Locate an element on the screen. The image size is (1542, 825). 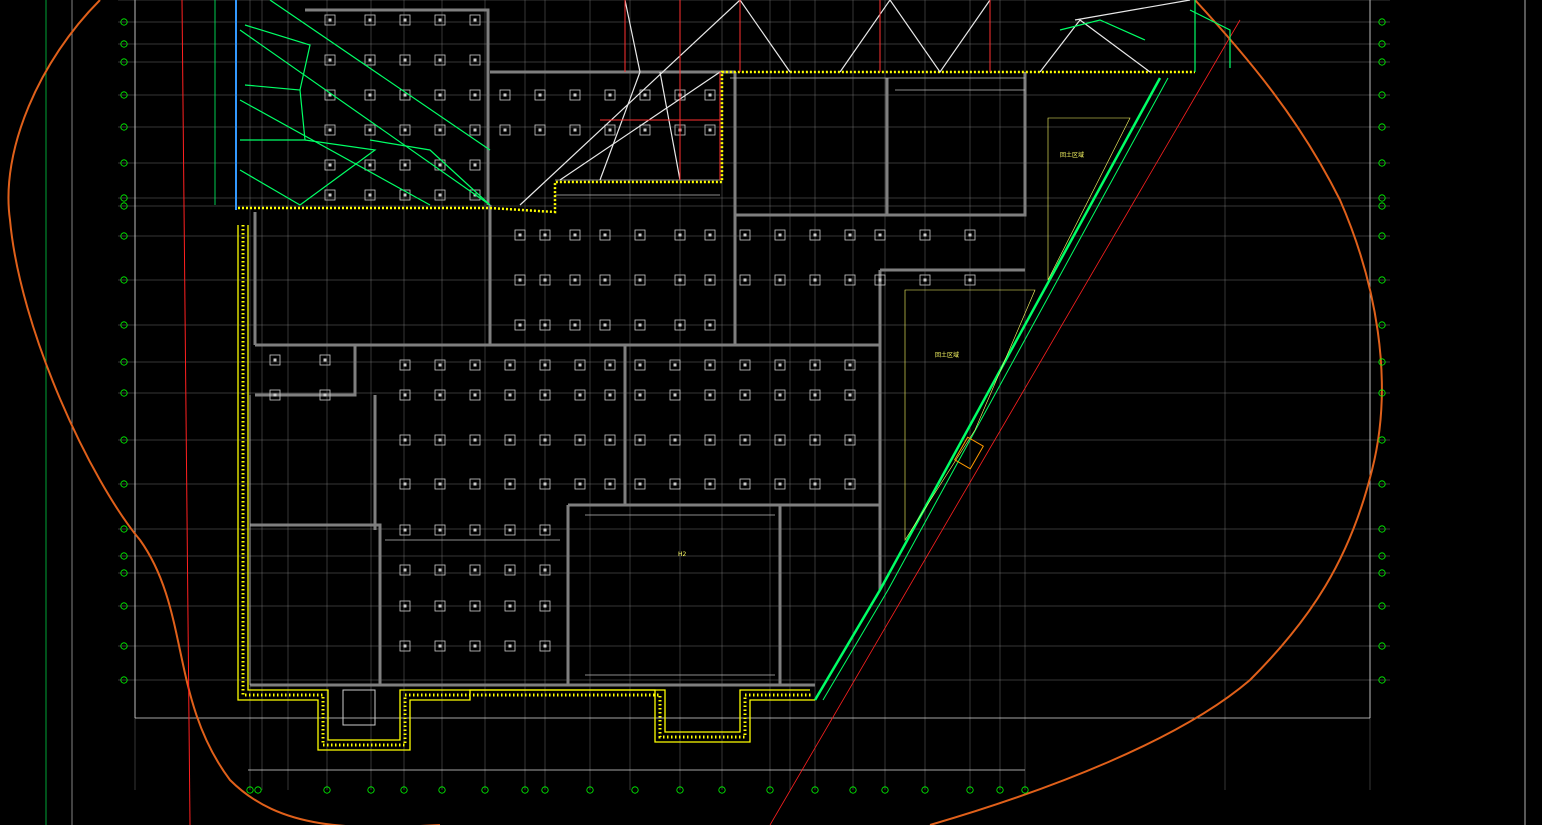
fill-zone-label-upper: 回土区域 is located at coordinates (1072, 155).